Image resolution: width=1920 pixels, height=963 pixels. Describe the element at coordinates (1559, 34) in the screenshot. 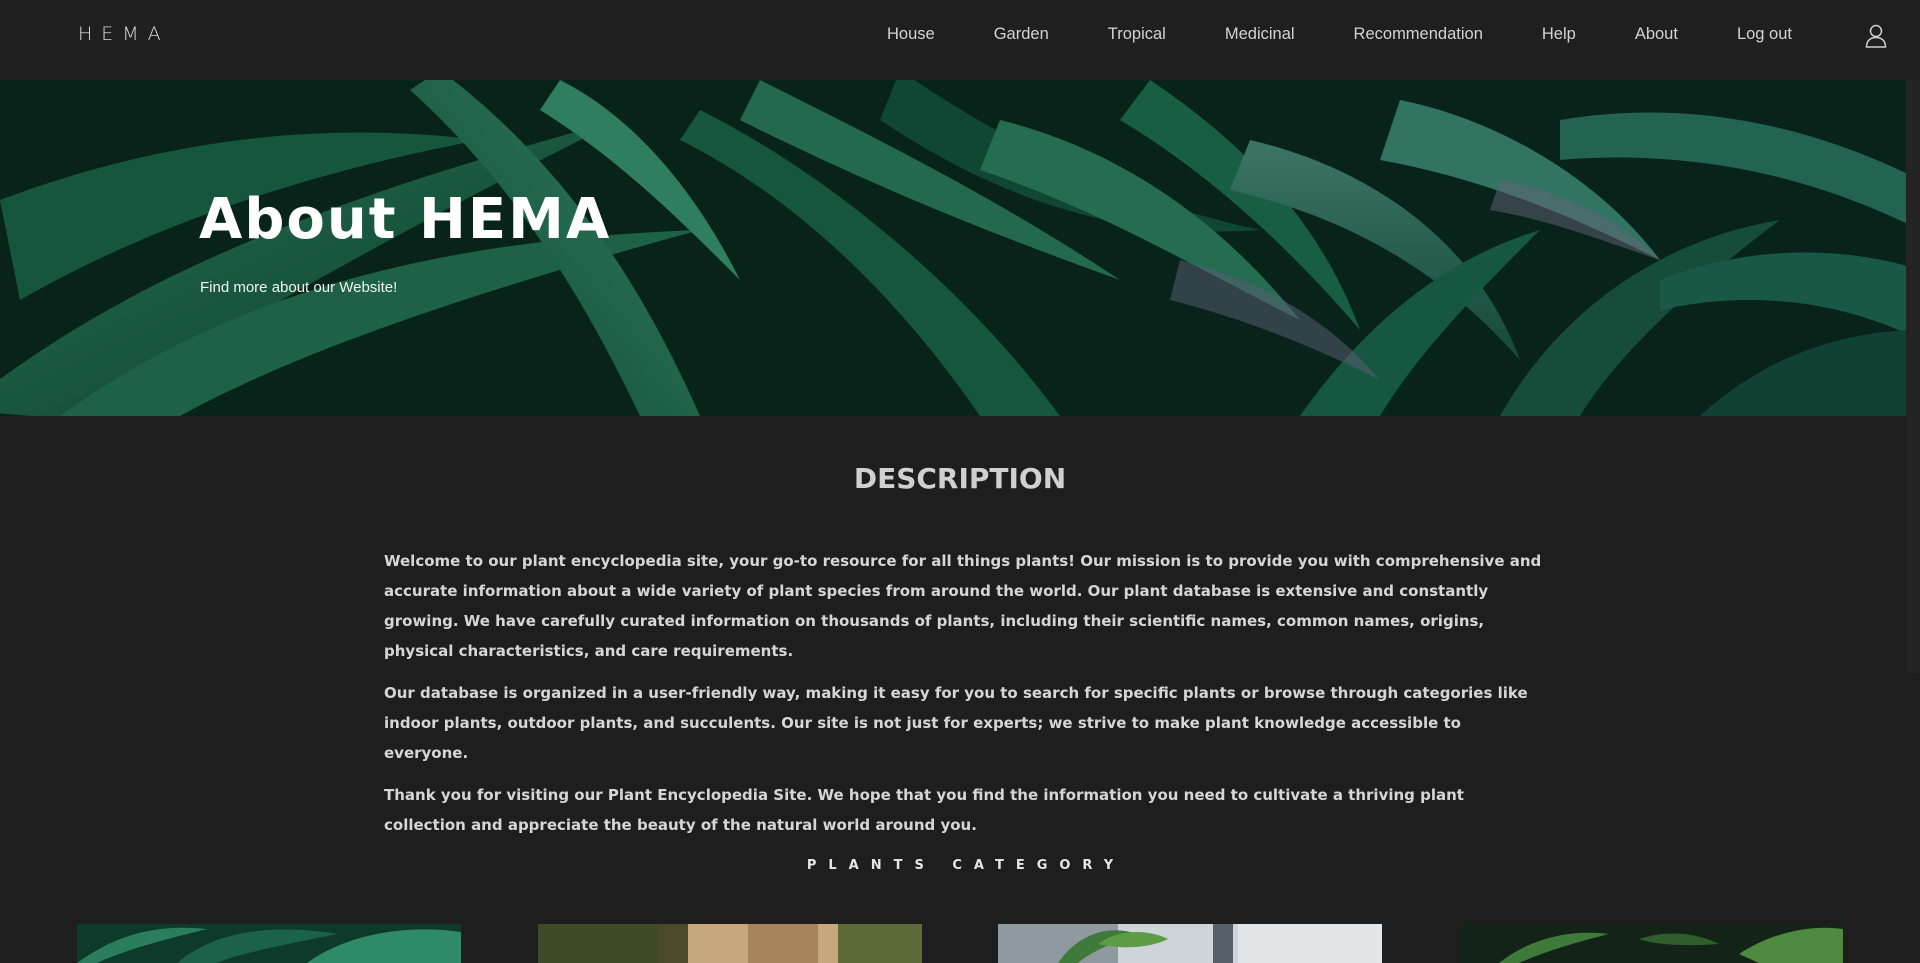

I see `nav-help: Help` at that location.